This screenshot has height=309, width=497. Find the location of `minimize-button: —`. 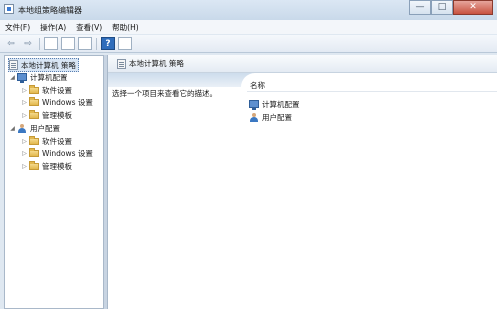

minimize-button: — is located at coordinates (420, 7).